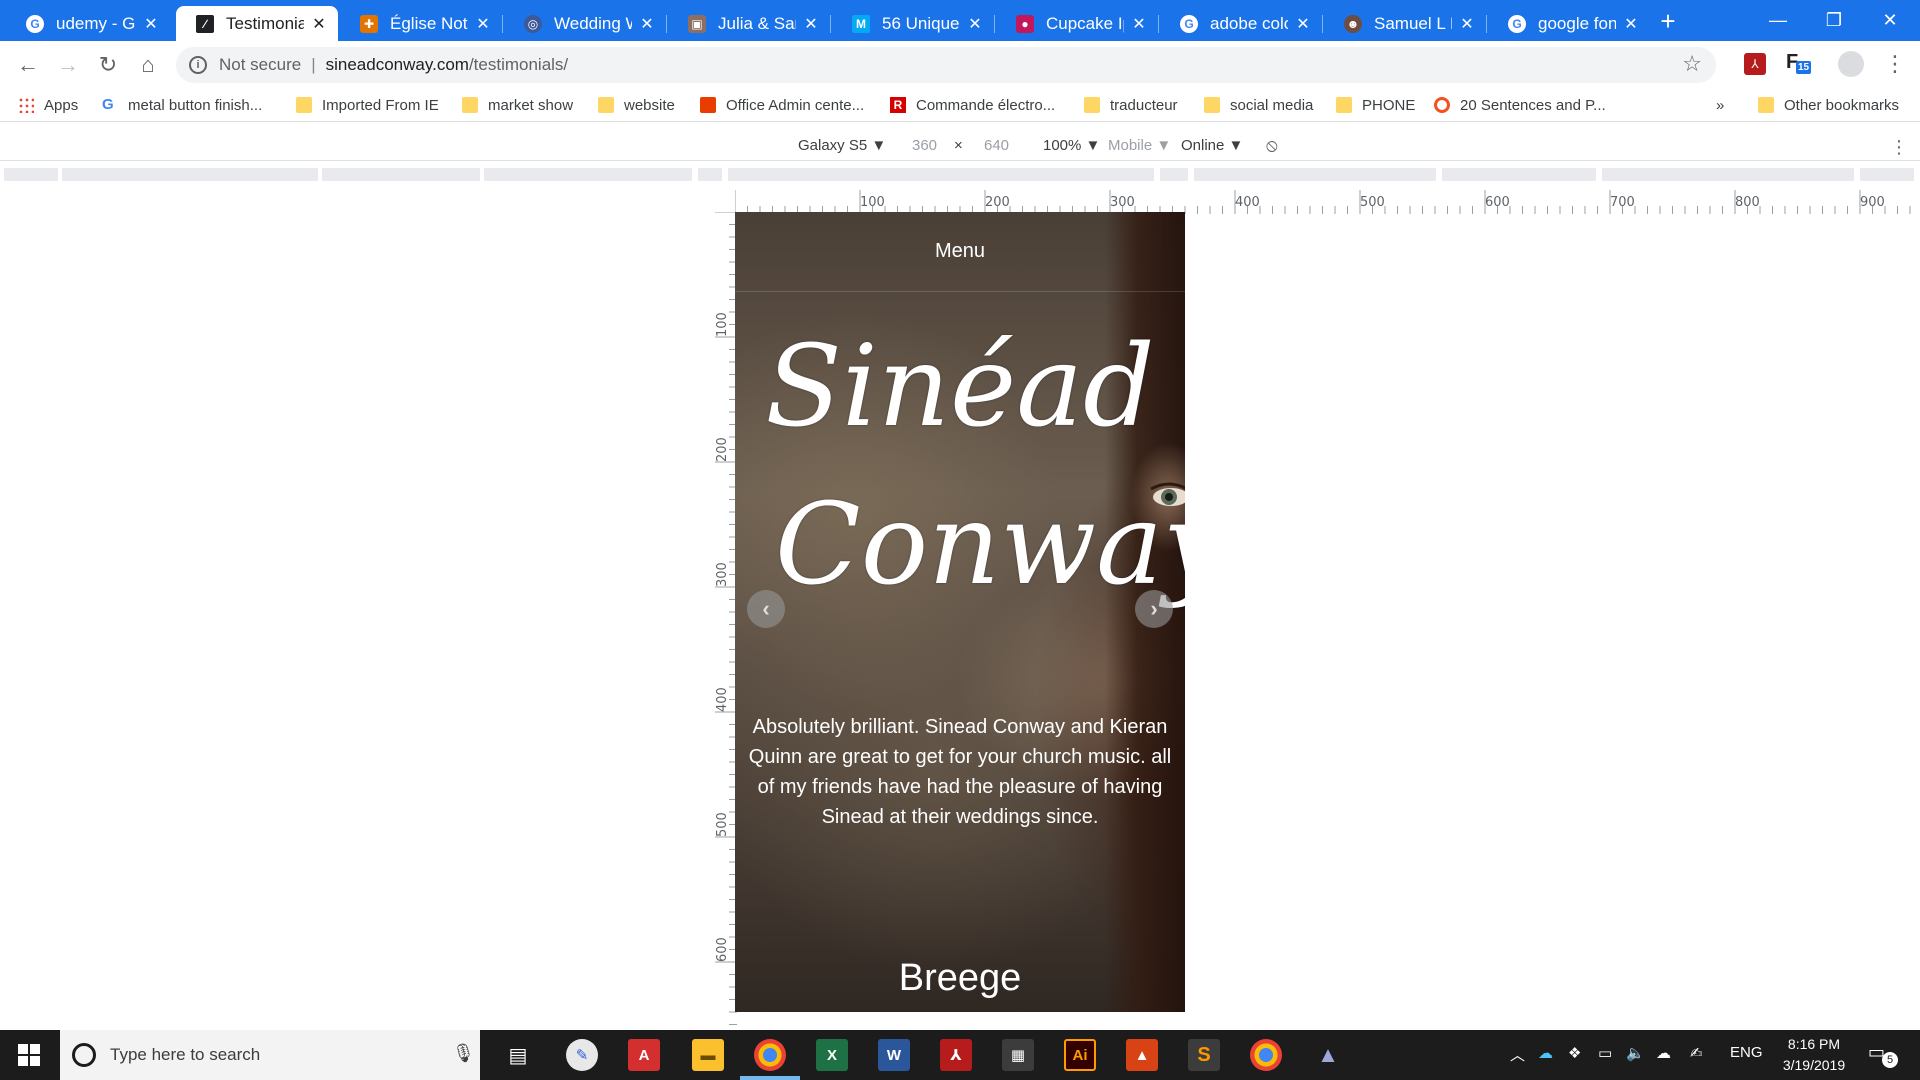  What do you see at coordinates (270, 1055) in the screenshot?
I see `taskbar-search-box: Type here to search 🎙` at bounding box center [270, 1055].